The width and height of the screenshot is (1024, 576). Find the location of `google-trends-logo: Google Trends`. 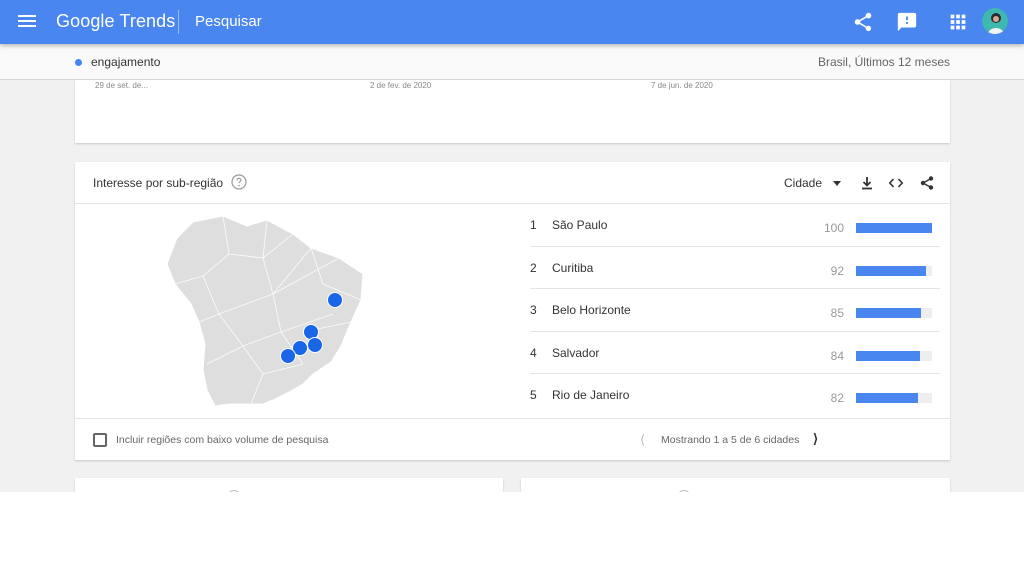

google-trends-logo: Google Trends is located at coordinates (115, 21).